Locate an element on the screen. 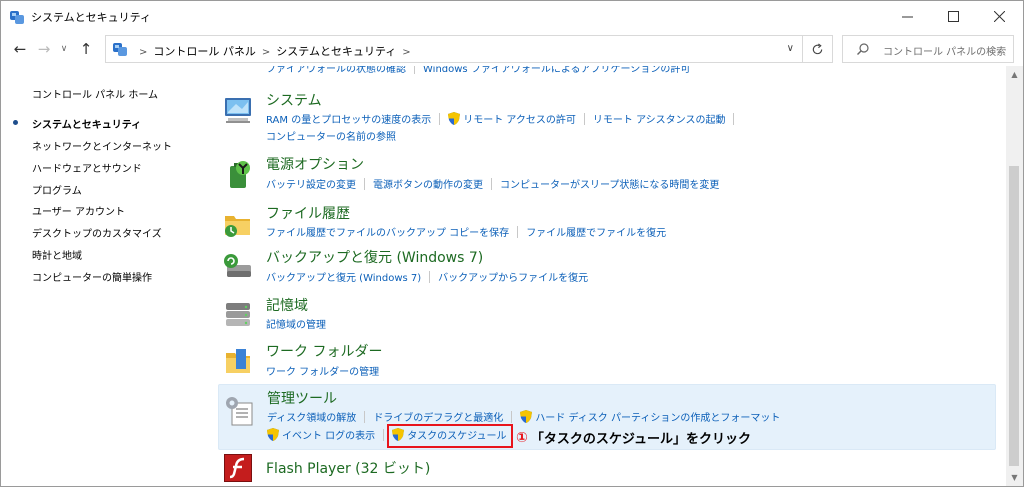 The height and width of the screenshot is (487, 1024). link-computer-name: コンピューターの名前の参照 is located at coordinates (331, 135).